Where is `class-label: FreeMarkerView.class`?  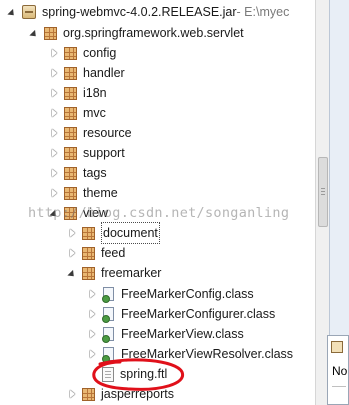
class-label: FreeMarkerView.class is located at coordinates (182, 334).